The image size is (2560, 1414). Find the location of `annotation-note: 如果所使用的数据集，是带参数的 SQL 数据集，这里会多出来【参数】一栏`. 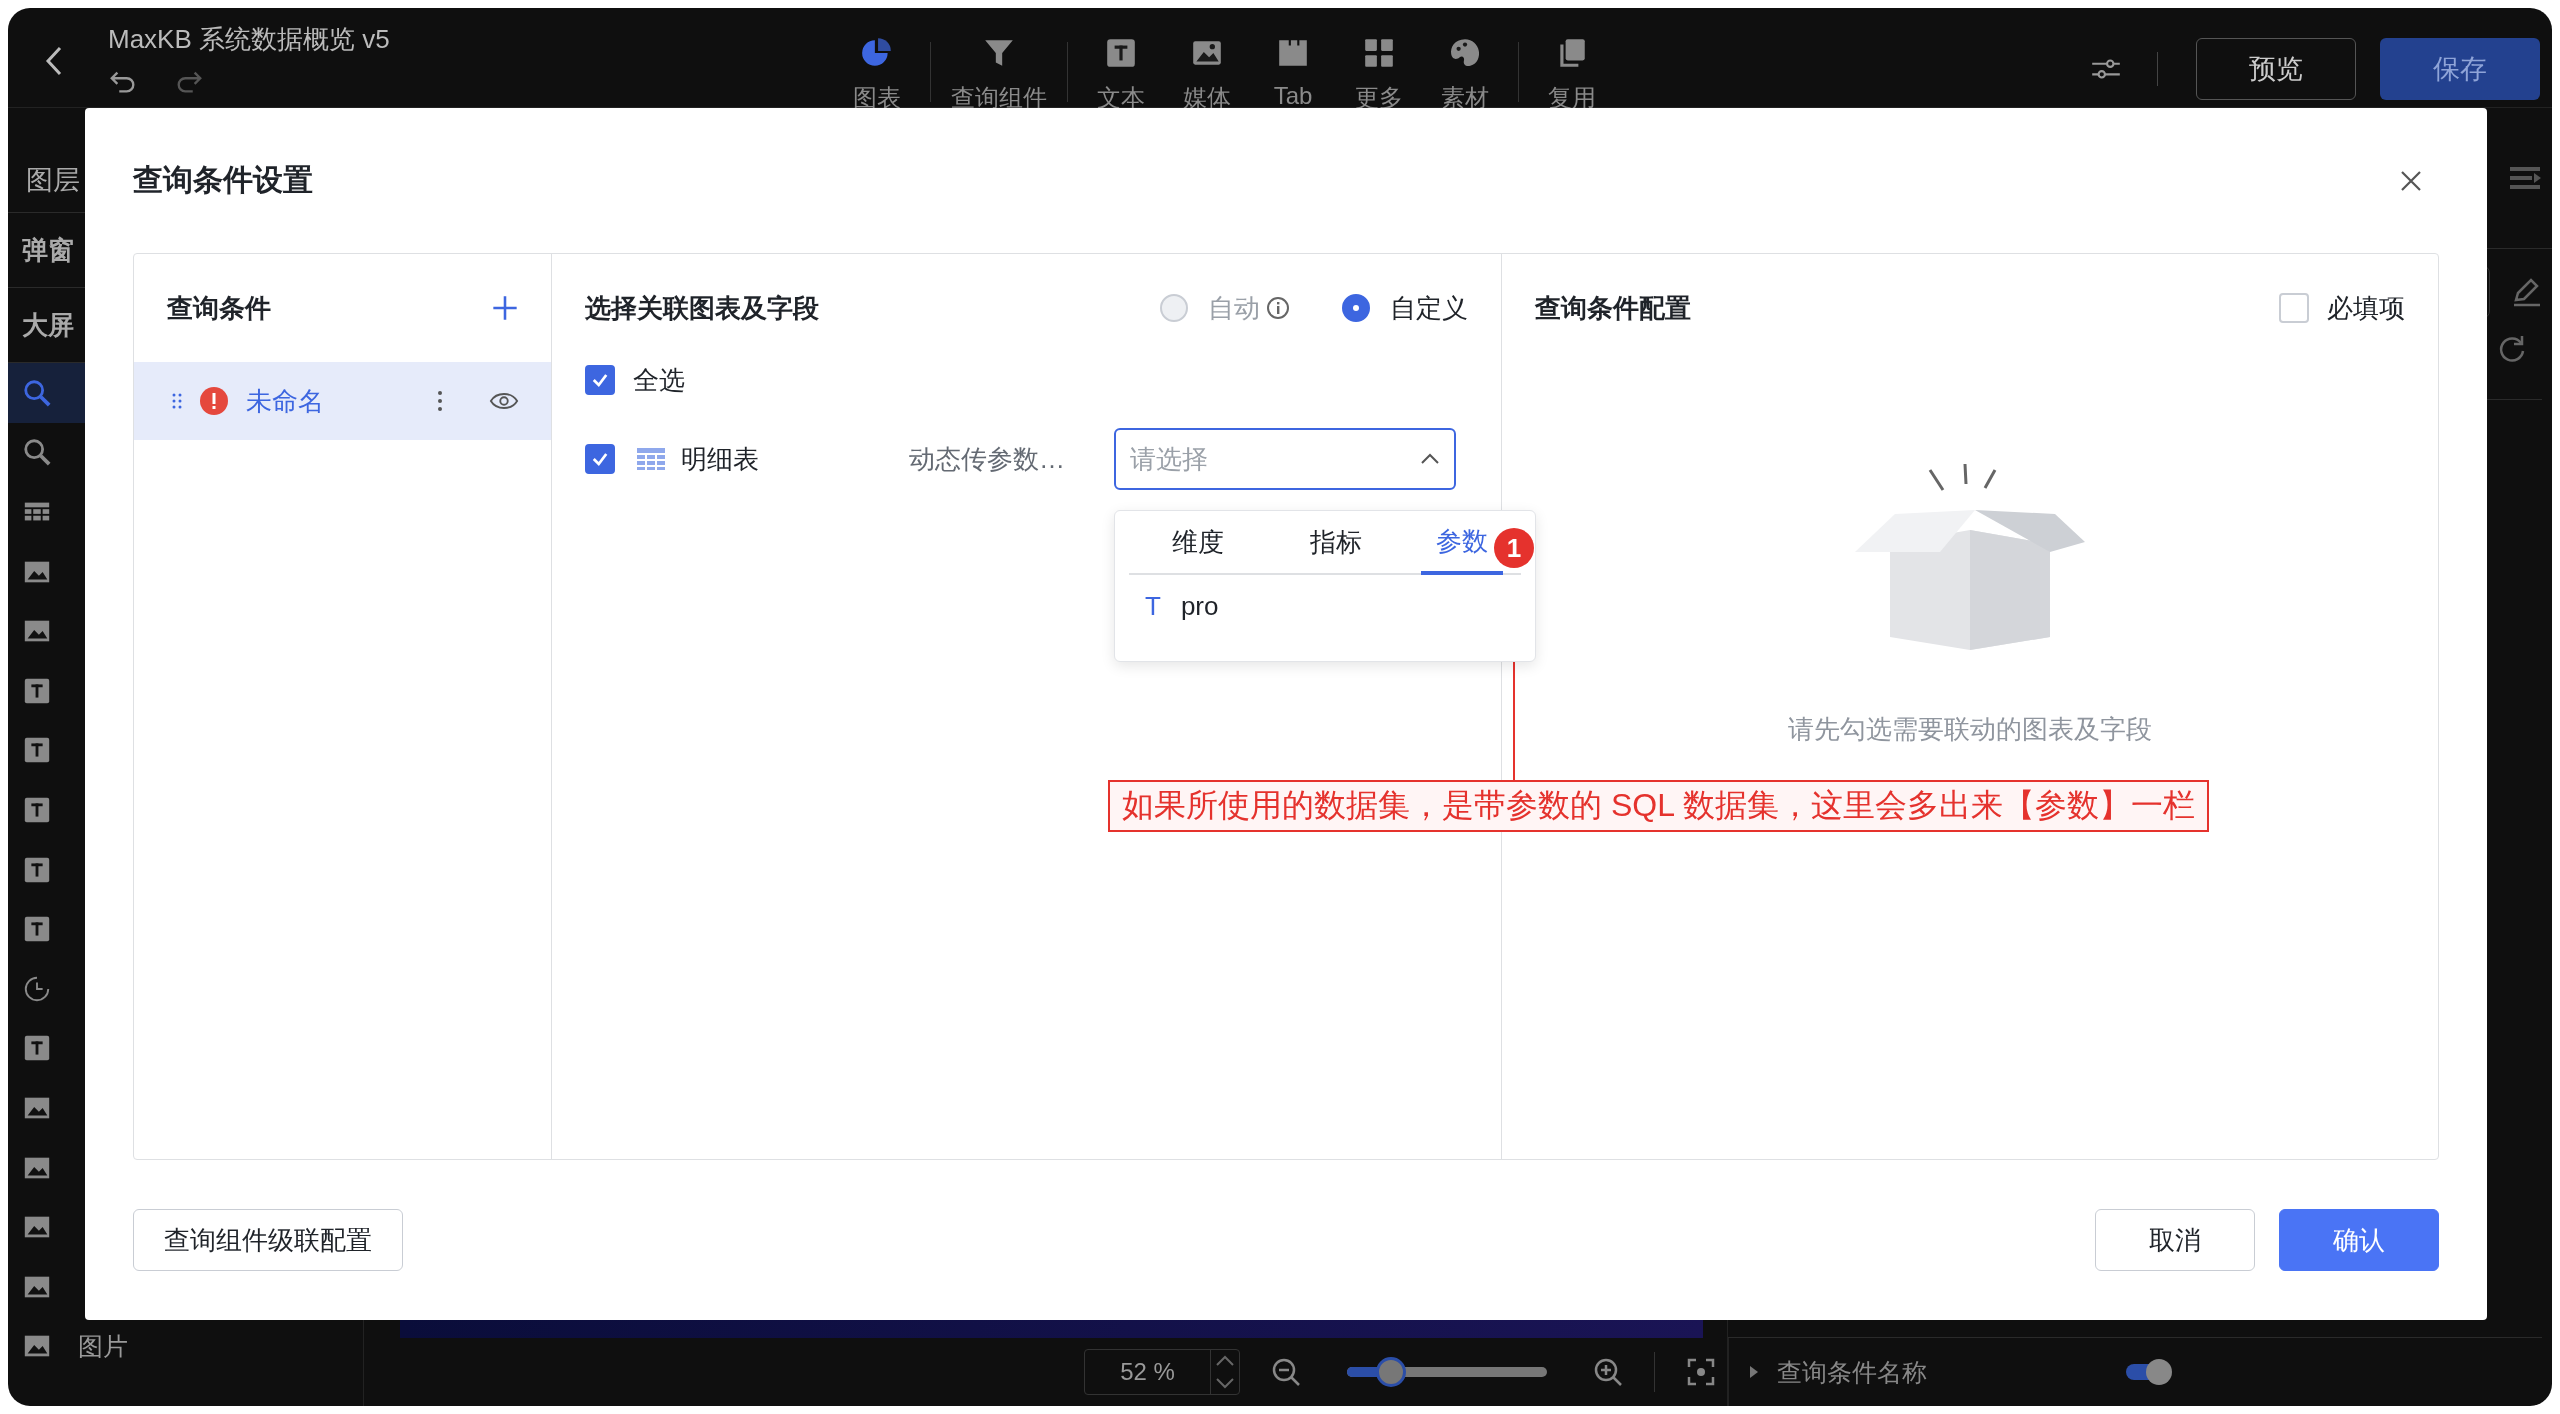

annotation-note: 如果所使用的数据集，是带参数的 SQL 数据集，这里会多出来【参数】一栏 is located at coordinates (1658, 806).